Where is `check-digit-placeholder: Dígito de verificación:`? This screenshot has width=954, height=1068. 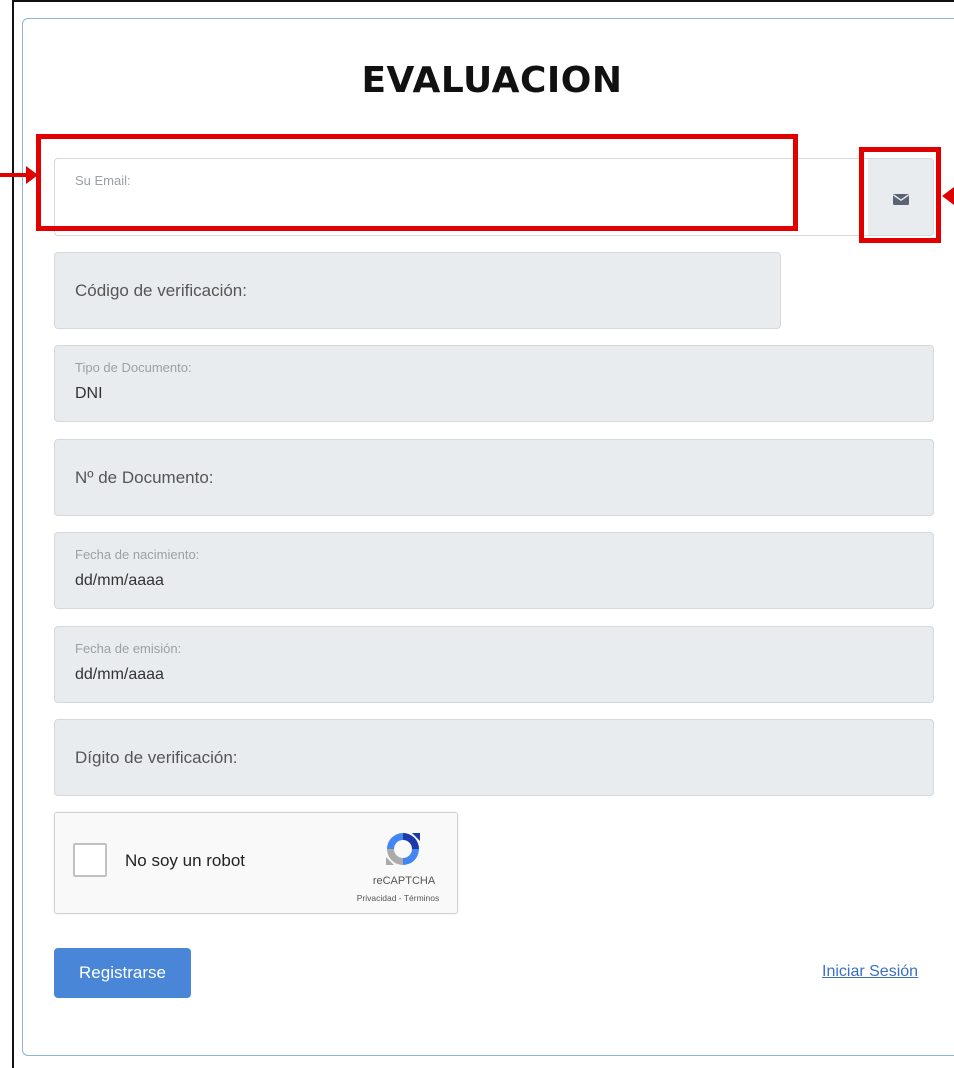
check-digit-placeholder: Dígito de verificación: is located at coordinates (156, 757).